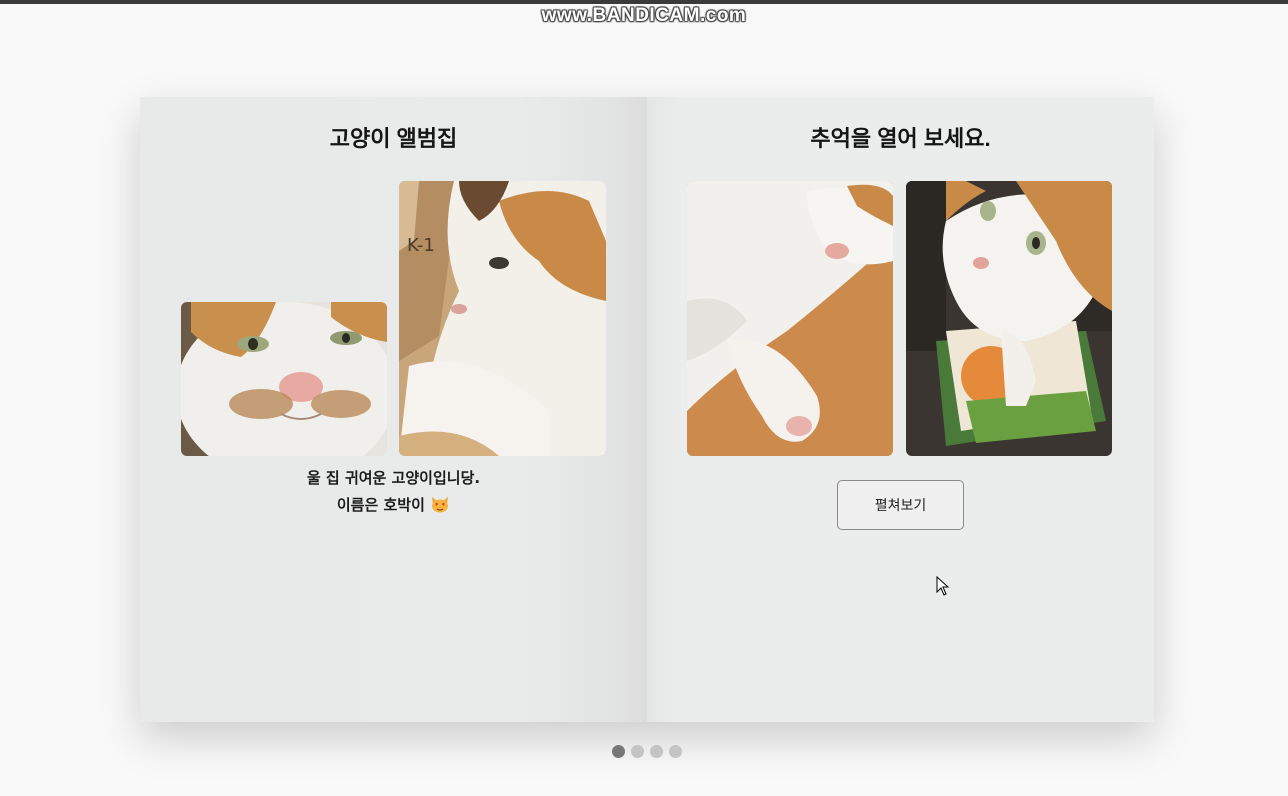 The width and height of the screenshot is (1288, 796). Describe the element at coordinates (393, 138) in the screenshot. I see `left-page-title: 고양이 앨범집` at that location.